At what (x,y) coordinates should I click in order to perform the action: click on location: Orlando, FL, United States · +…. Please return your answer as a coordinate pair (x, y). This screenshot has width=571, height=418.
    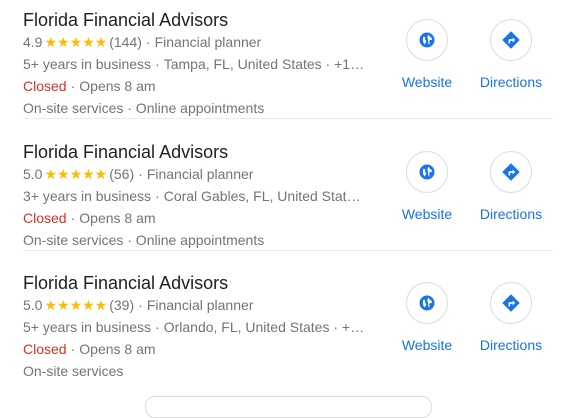
    Looking at the image, I should click on (264, 327).